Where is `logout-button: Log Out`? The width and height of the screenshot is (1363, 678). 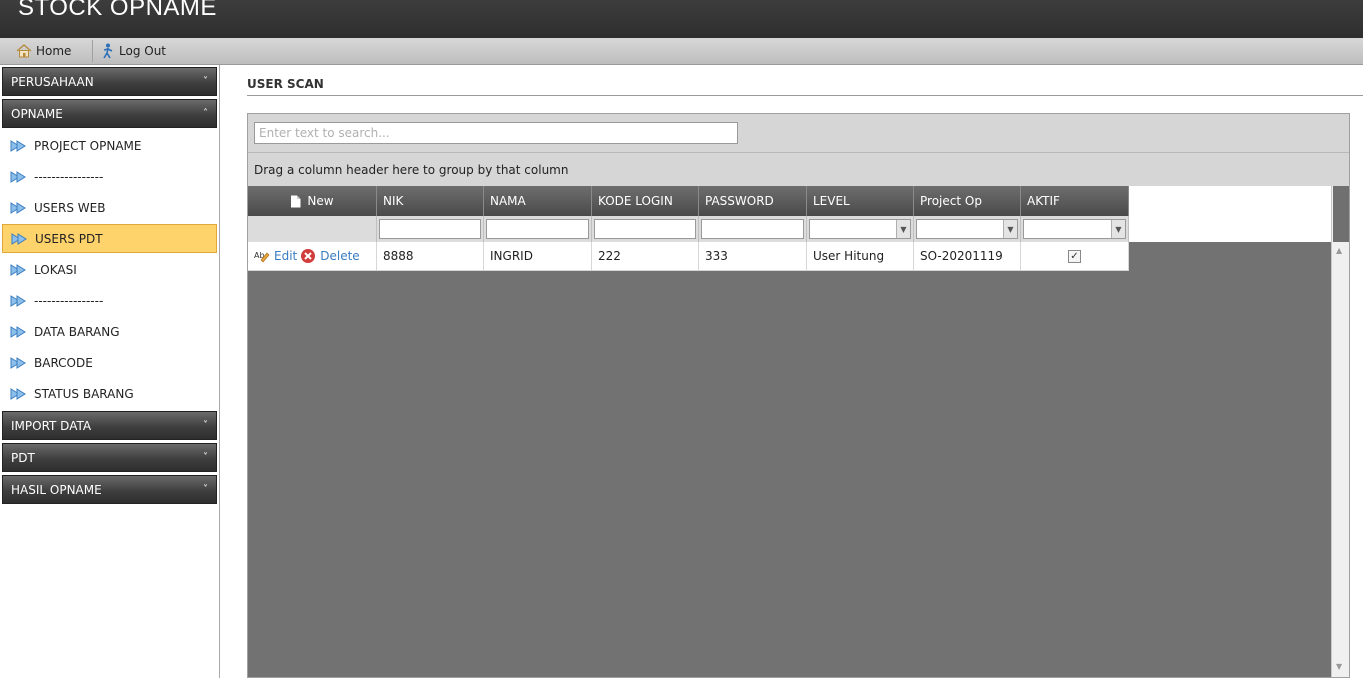
logout-button: Log Out is located at coordinates (132, 51).